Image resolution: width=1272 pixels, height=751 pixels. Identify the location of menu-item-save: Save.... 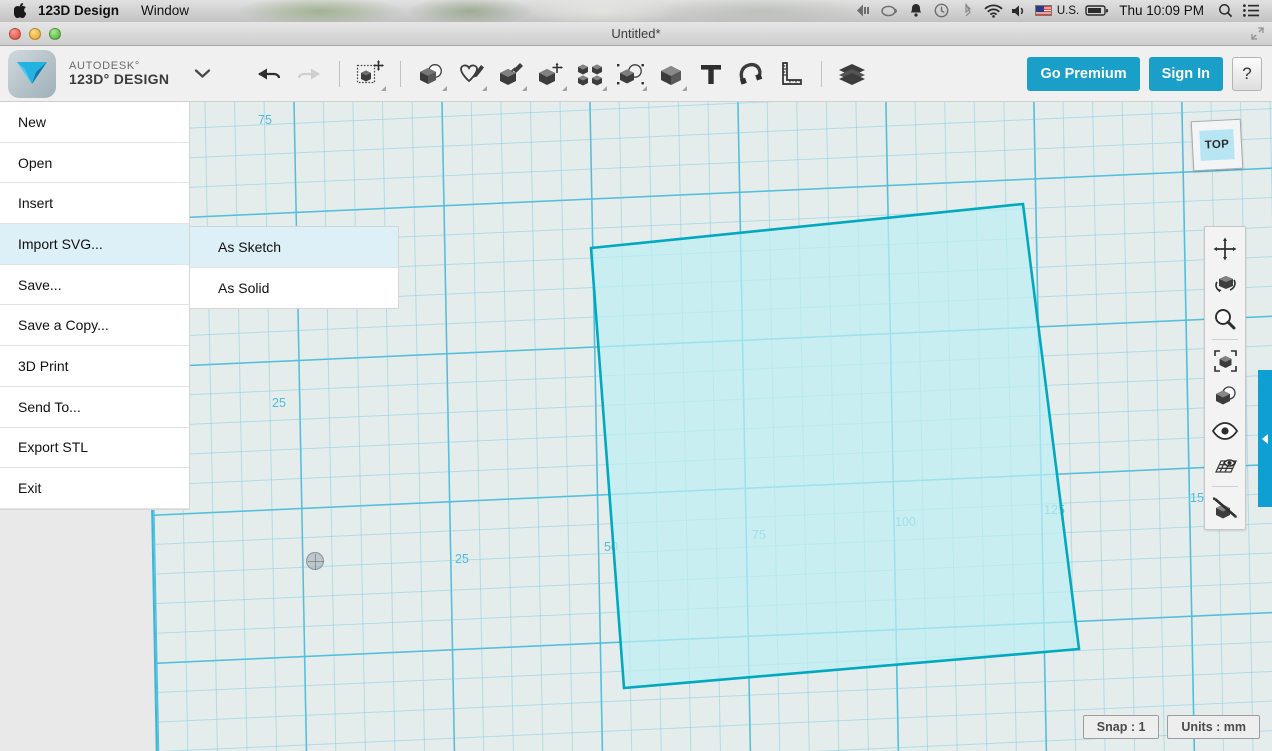
(94, 285).